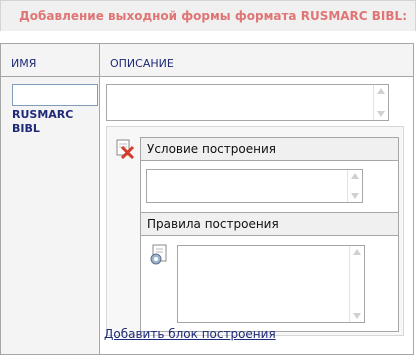 This screenshot has width=416, height=357. Describe the element at coordinates (190, 334) in the screenshot. I see `add-build-block-link: Добавить блок построения` at that location.